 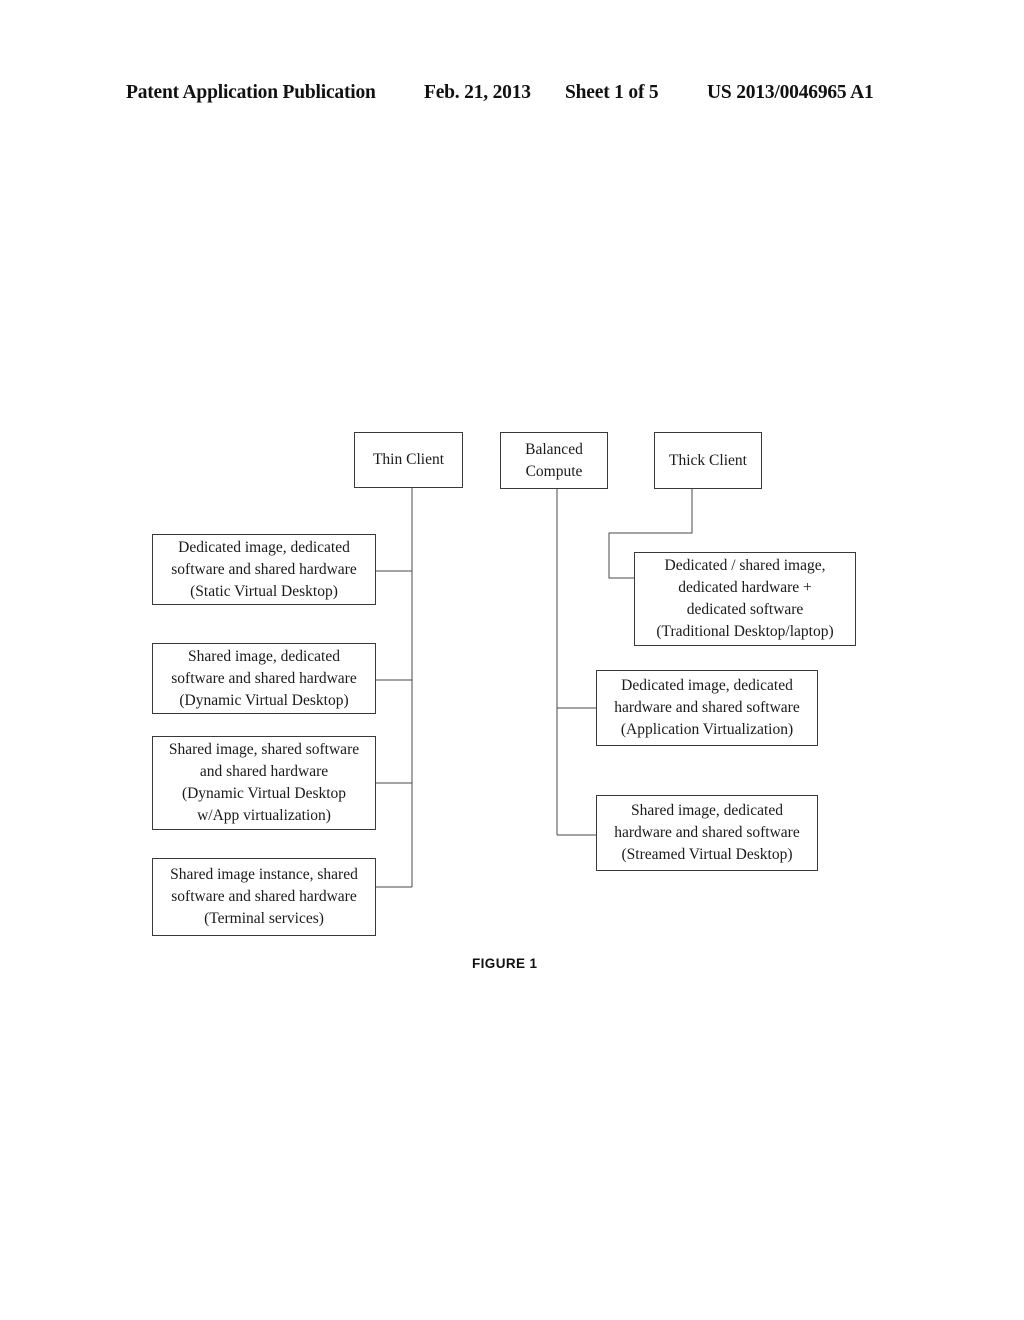 I want to click on figure-caption: FIGURE 1, so click(x=505, y=963).